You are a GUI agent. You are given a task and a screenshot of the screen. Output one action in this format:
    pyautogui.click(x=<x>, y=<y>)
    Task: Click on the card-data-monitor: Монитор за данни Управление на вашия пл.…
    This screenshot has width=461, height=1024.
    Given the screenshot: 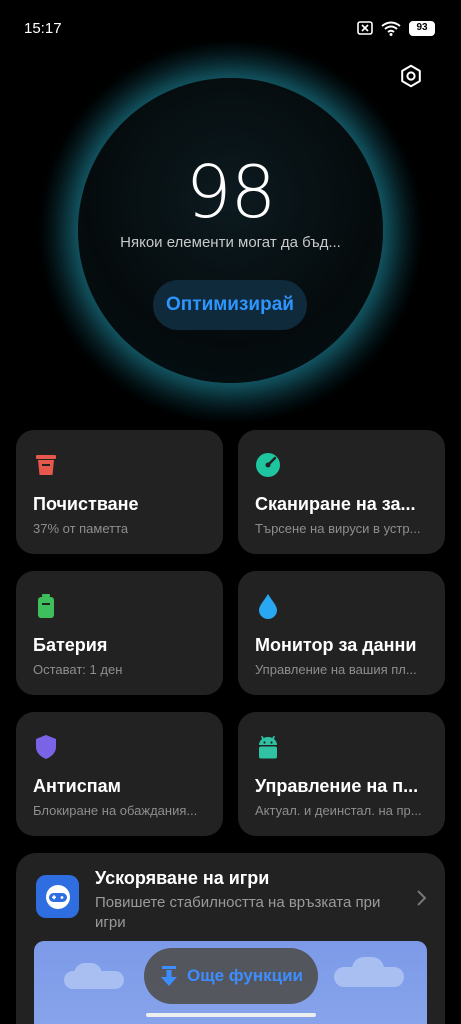 What is the action you would take?
    pyautogui.click(x=341, y=633)
    